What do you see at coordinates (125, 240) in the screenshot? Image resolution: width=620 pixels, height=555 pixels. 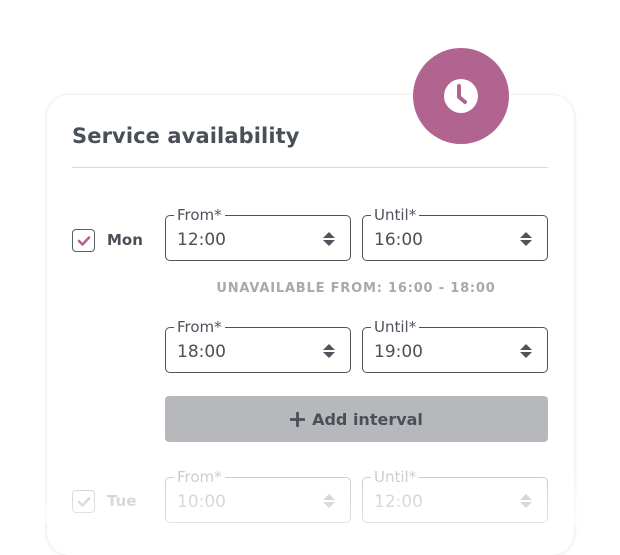 I see `day-label-mon: Mon` at bounding box center [125, 240].